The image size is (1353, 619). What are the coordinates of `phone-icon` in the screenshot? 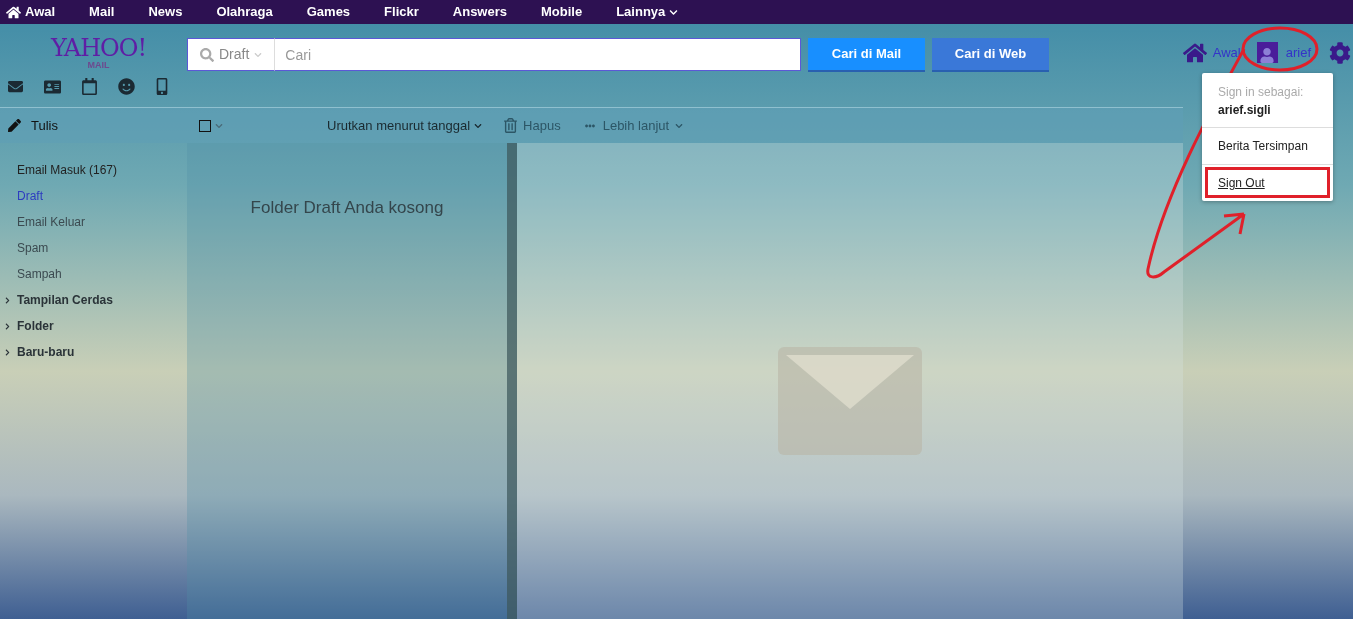 It's located at (162, 86).